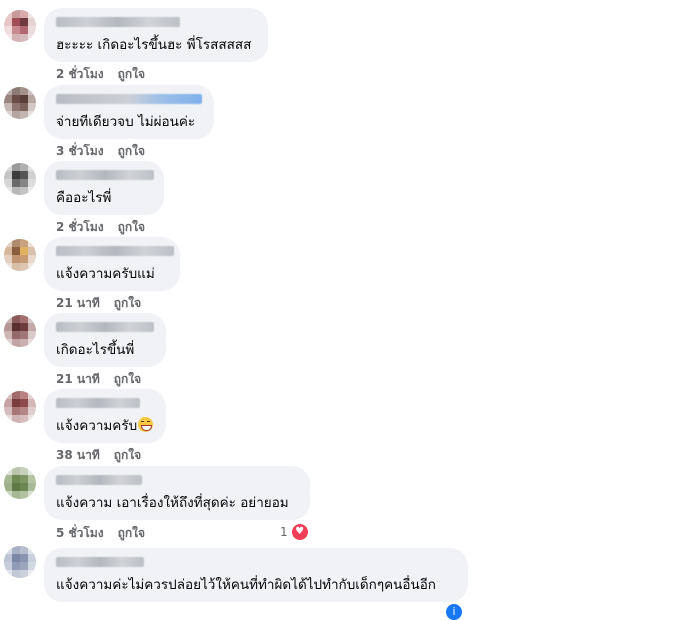 This screenshot has height=620, width=682. What do you see at coordinates (156, 35) in the screenshot?
I see `comment-bubble: ฮะะะะ เกิดอะไรขึ้นฮะ พี่โรสสสสส` at bounding box center [156, 35].